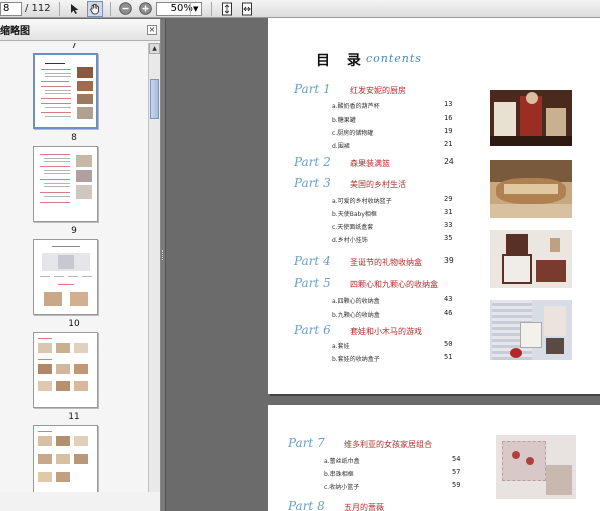 The image size is (600, 511). What do you see at coordinates (80, 30) in the screenshot?
I see `panel-header: 缩略图 ×` at bounding box center [80, 30].